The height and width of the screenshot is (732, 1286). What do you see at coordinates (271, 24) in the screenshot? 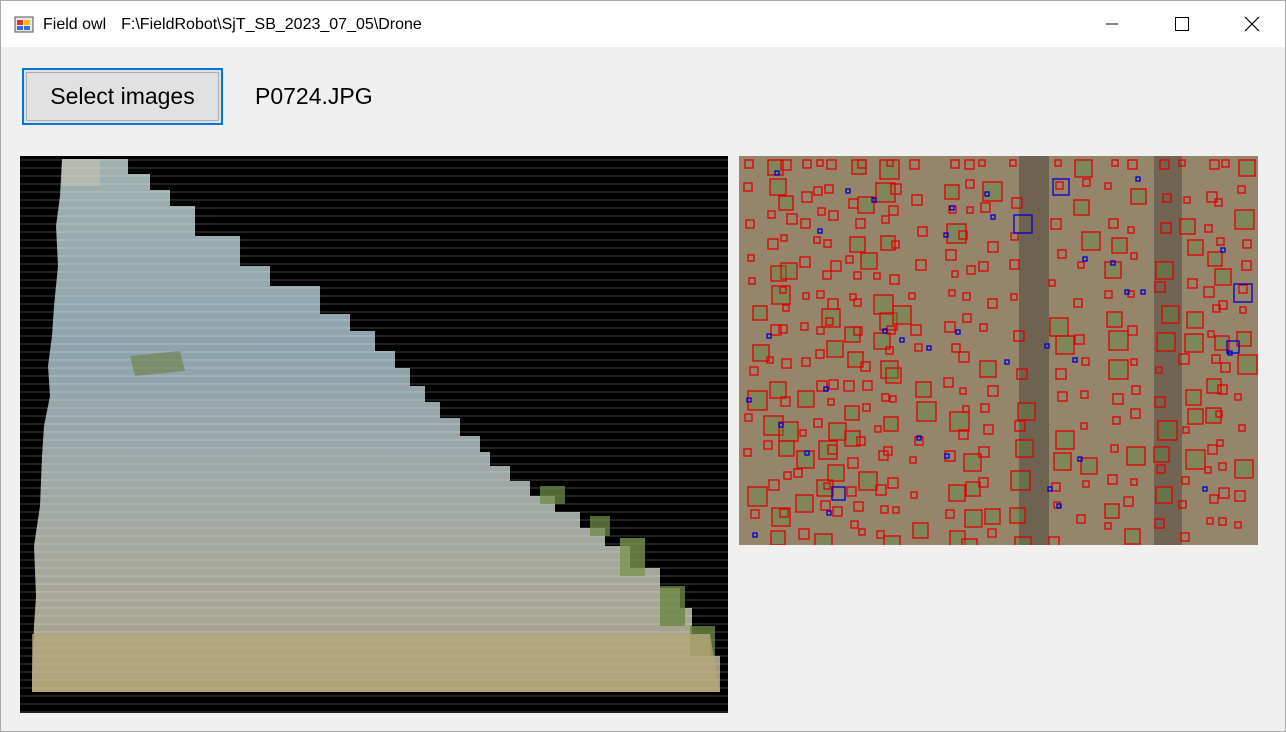
I see `window-path: F:\FieldRobot\SjT_SB_2023_07_05\Drone` at bounding box center [271, 24].